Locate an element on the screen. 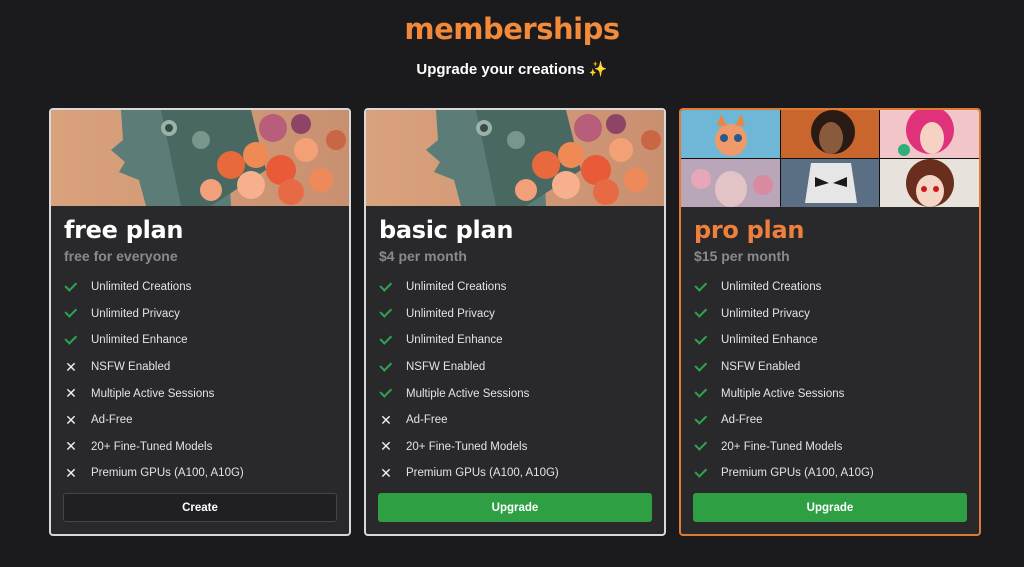 This screenshot has height=567, width=1024. create-button: Create is located at coordinates (200, 507).